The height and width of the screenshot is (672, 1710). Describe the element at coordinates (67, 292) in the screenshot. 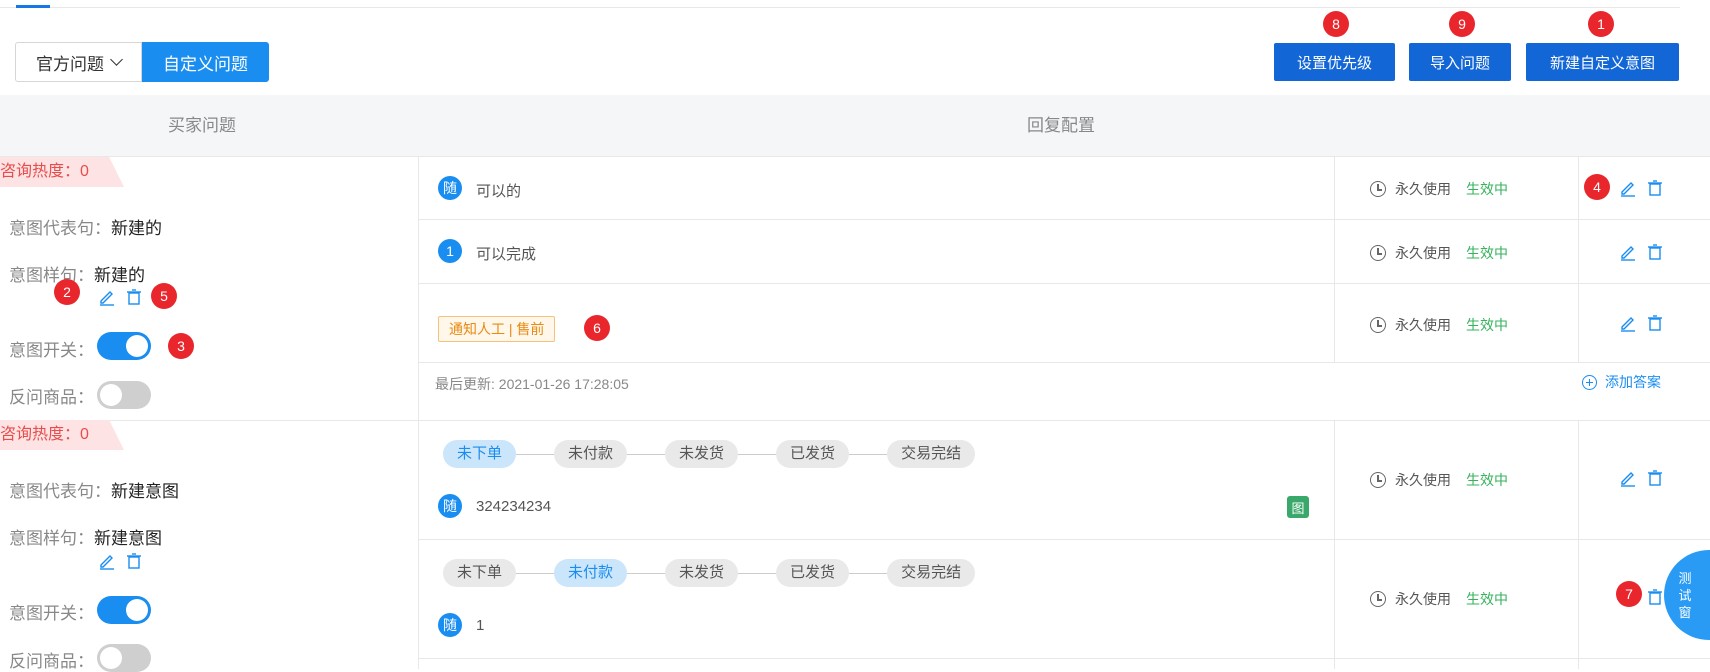

I see `annotation-badge-2: 2` at that location.